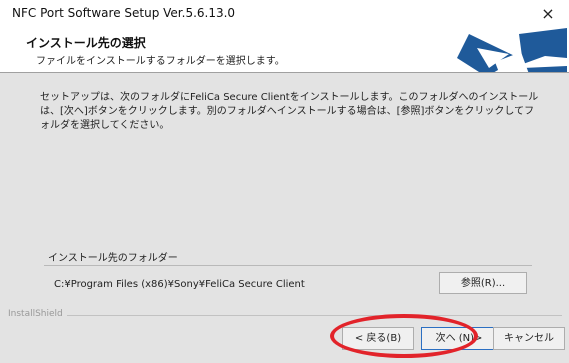 The image size is (569, 363). Describe the element at coordinates (124, 13) in the screenshot. I see `window-title: NFC Port Software Setup Ver.5.6.13.0` at that location.